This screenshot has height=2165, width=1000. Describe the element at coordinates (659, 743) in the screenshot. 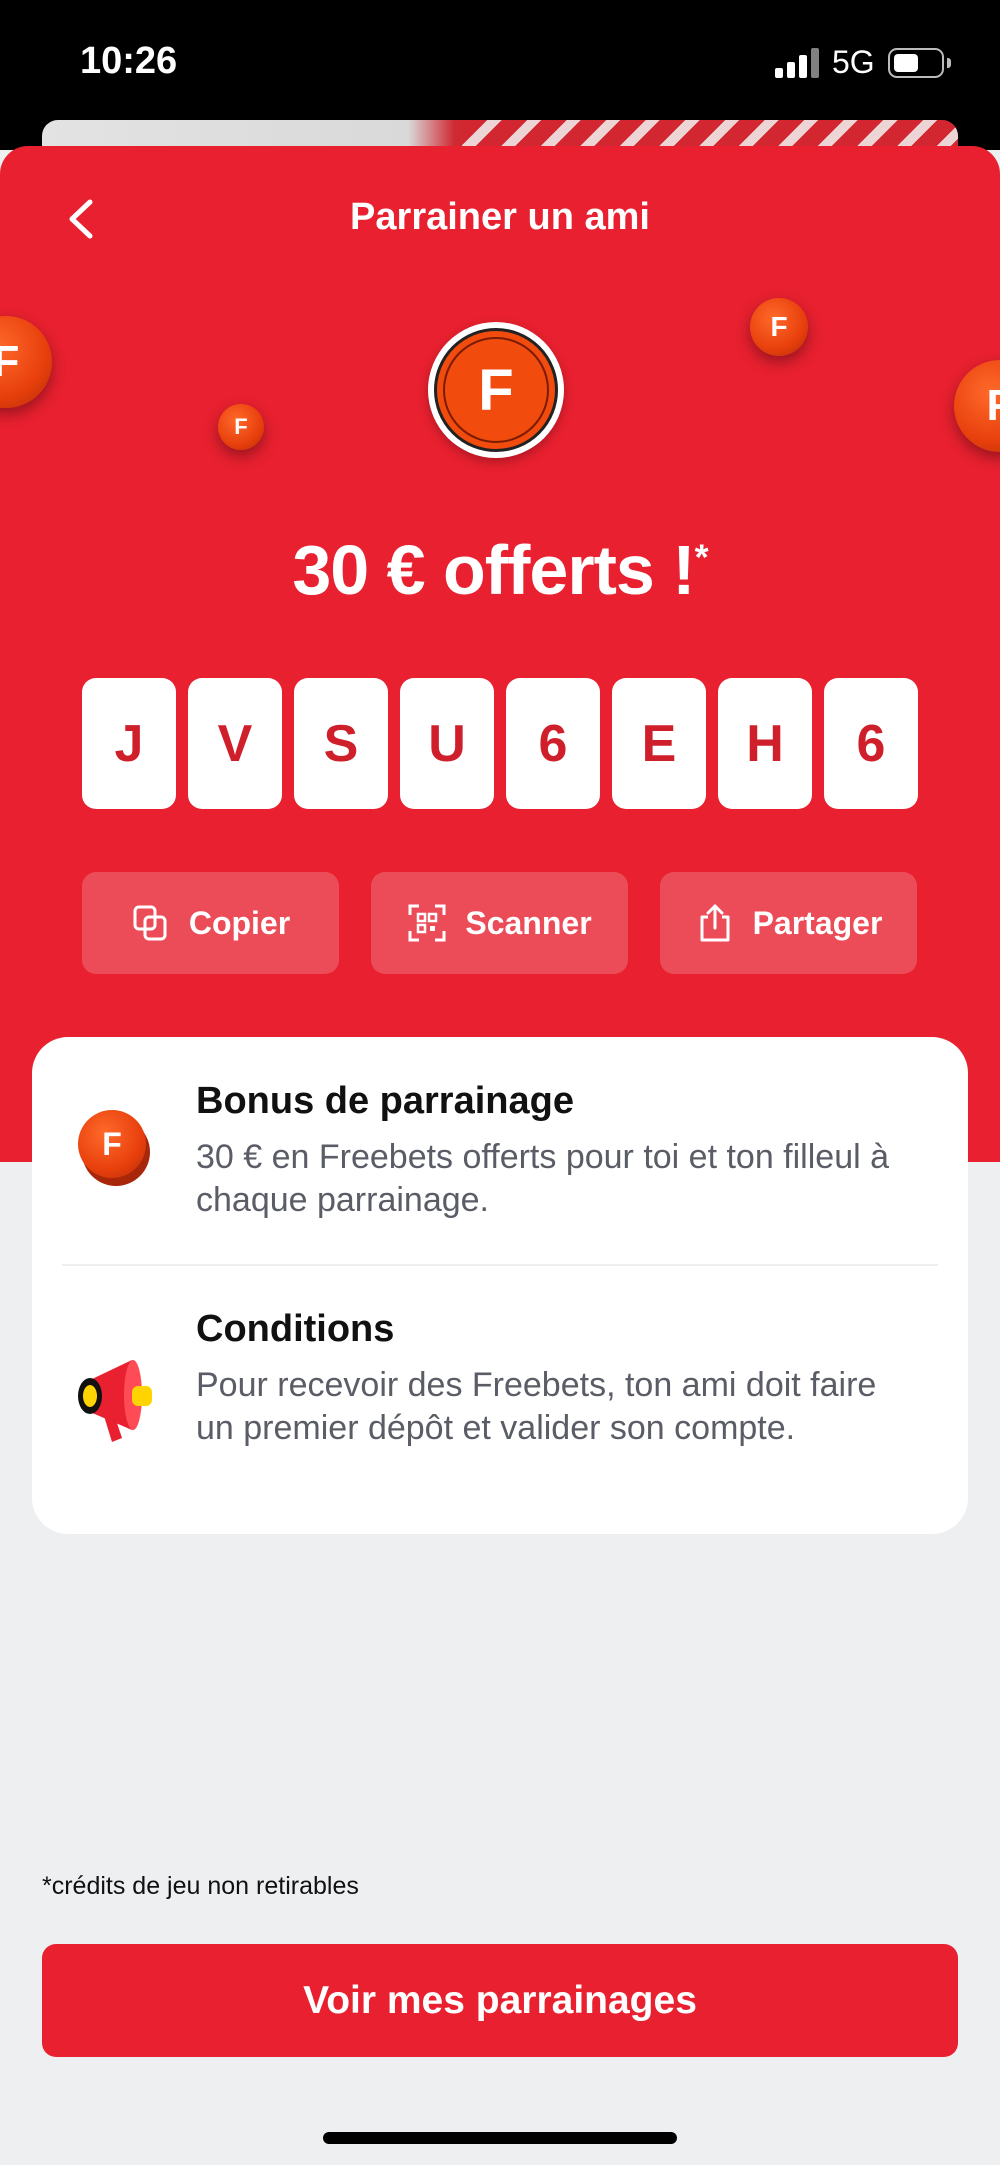

I see `code-char: E` at that location.